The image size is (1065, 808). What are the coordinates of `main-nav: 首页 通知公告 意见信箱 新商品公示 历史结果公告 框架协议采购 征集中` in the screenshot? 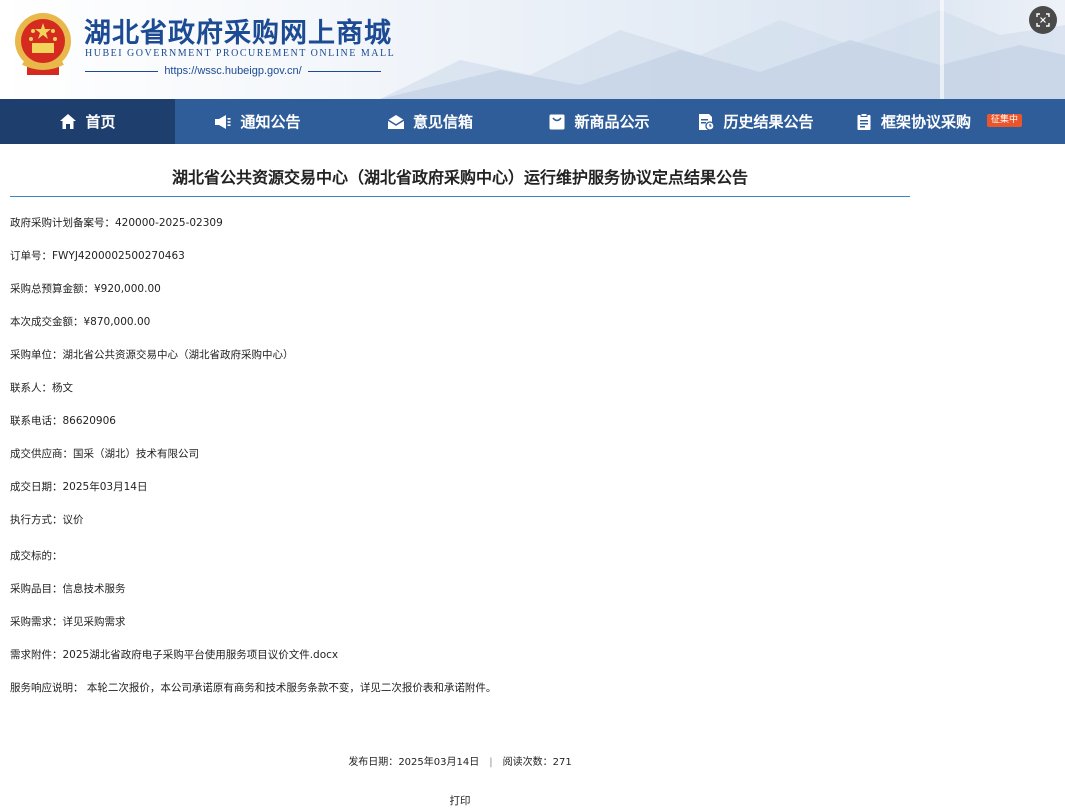 It's located at (532, 121).